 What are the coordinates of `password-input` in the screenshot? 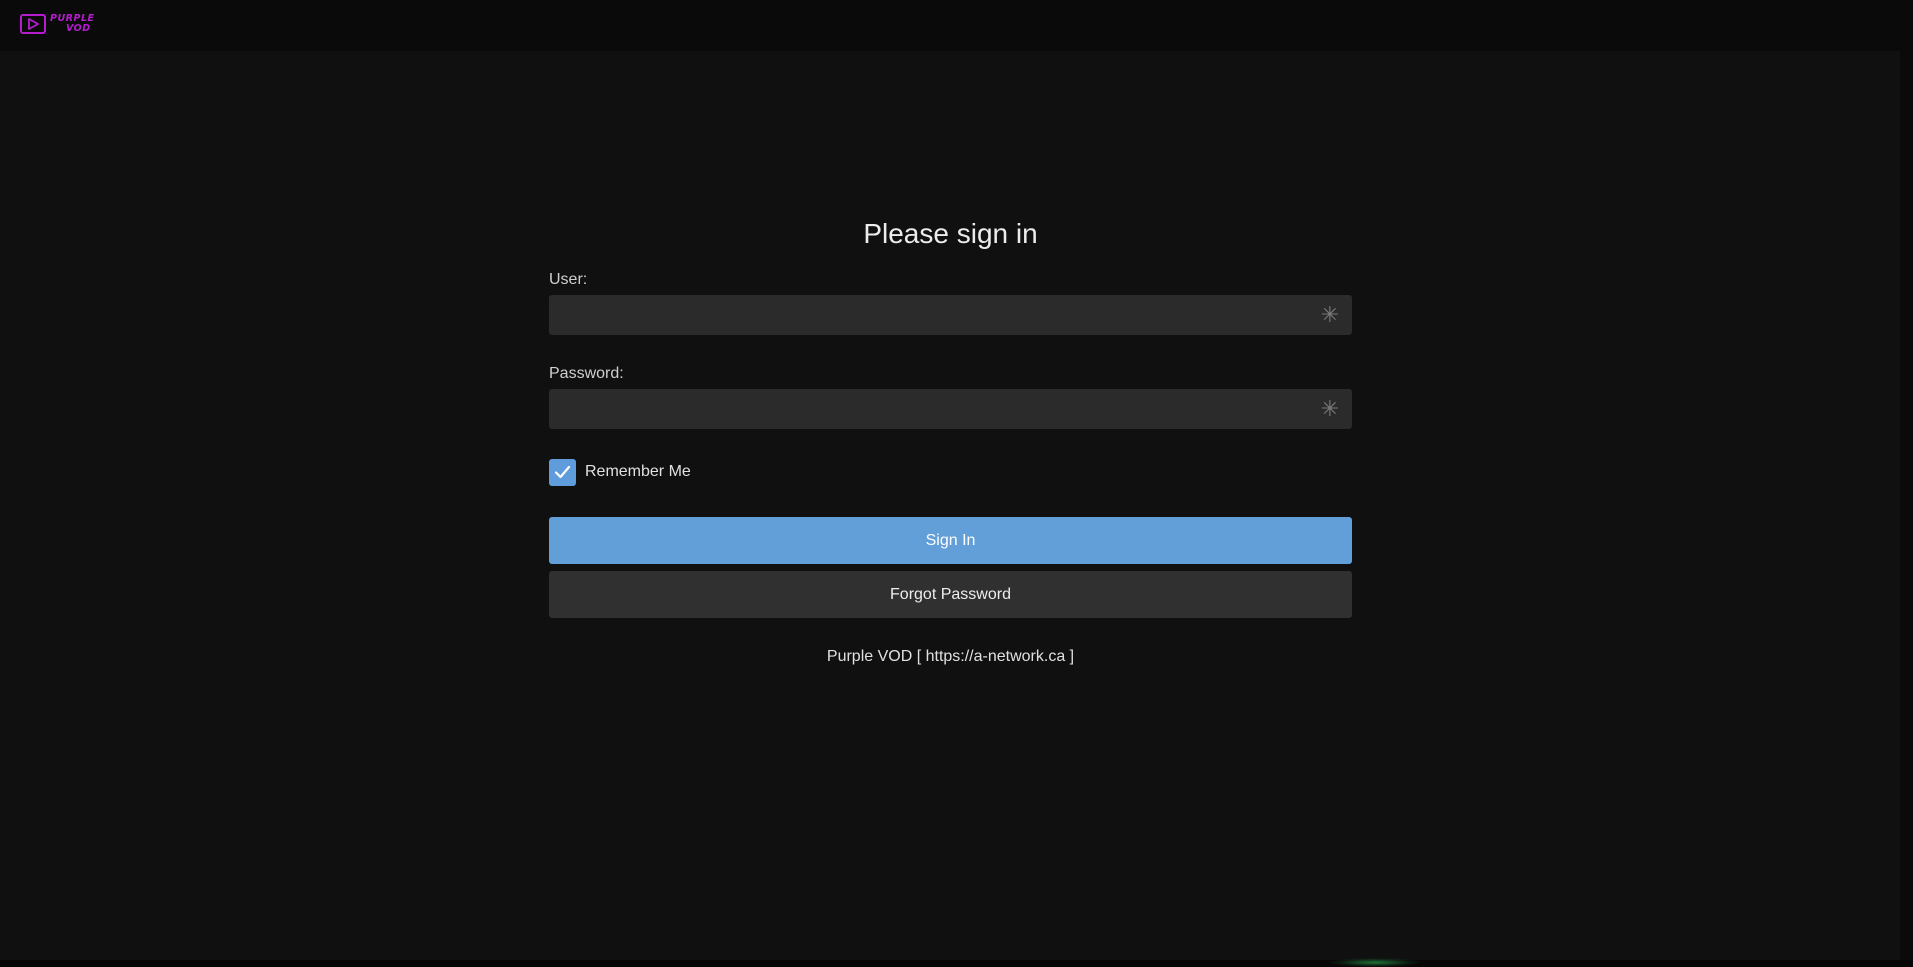 It's located at (950, 409).